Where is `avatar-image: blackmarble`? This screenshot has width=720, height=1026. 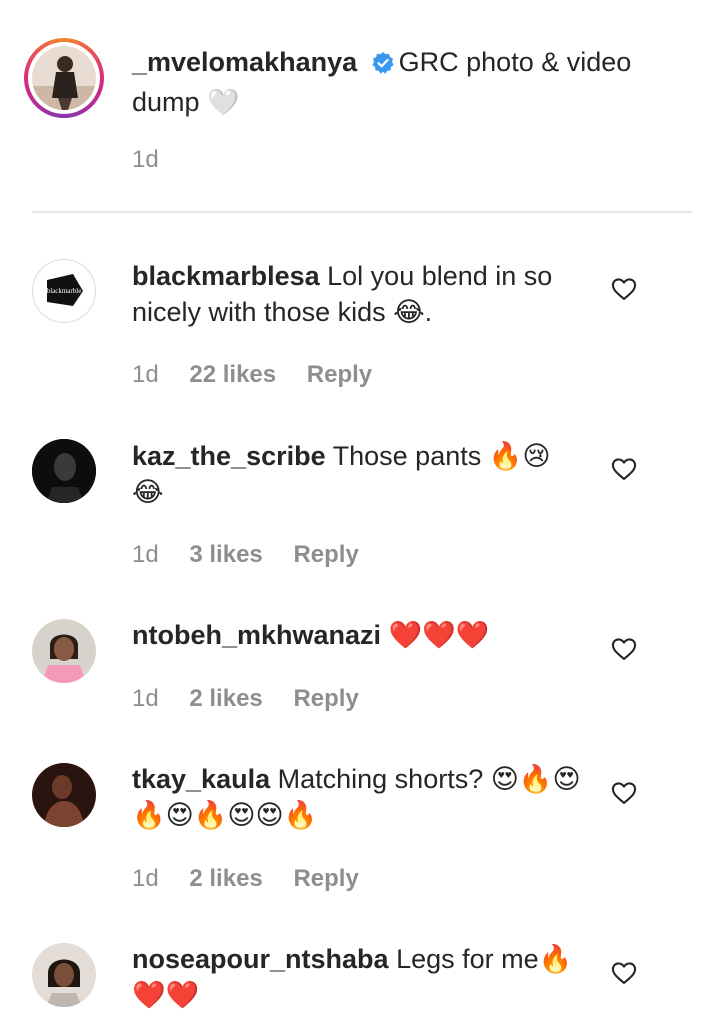
avatar-image: blackmarble is located at coordinates (65, 290).